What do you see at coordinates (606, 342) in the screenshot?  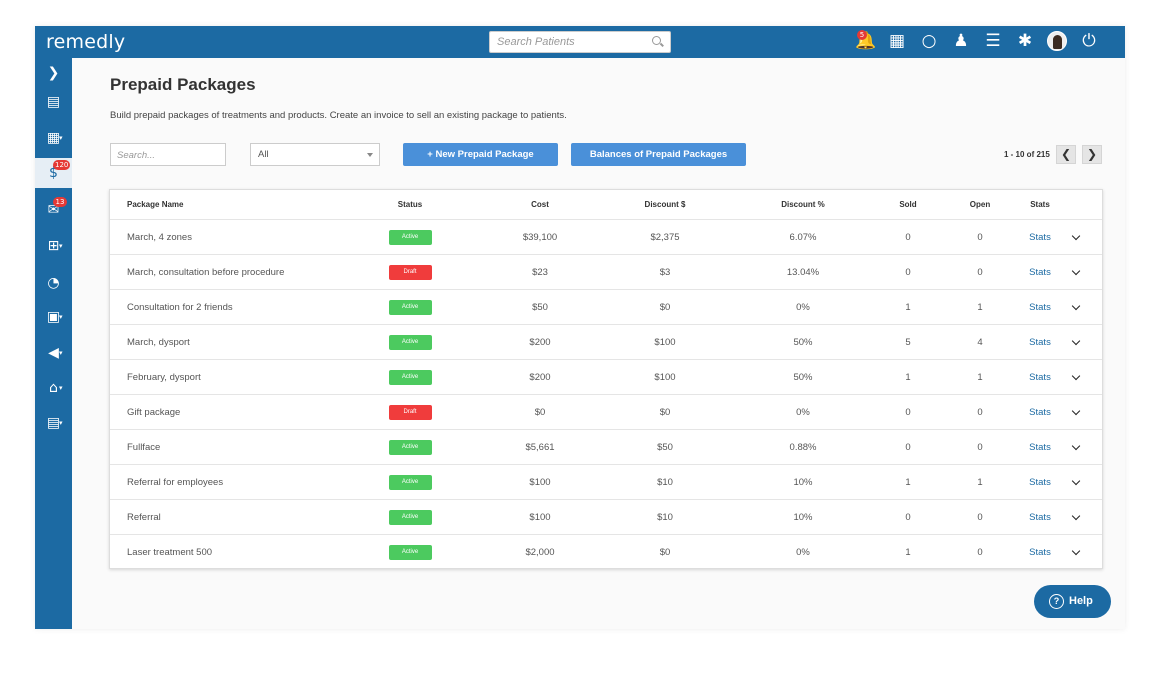 I see `table-row: March, dysport Active $200 $100 50% 5 4 Stats` at bounding box center [606, 342].